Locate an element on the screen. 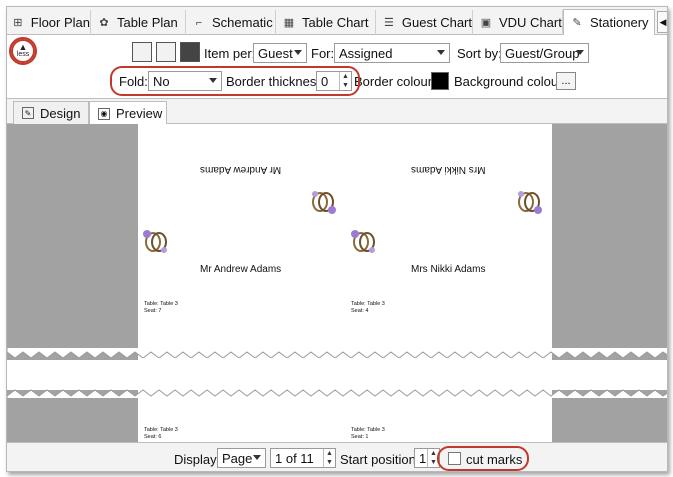  item-per-select: Guest is located at coordinates (280, 53).